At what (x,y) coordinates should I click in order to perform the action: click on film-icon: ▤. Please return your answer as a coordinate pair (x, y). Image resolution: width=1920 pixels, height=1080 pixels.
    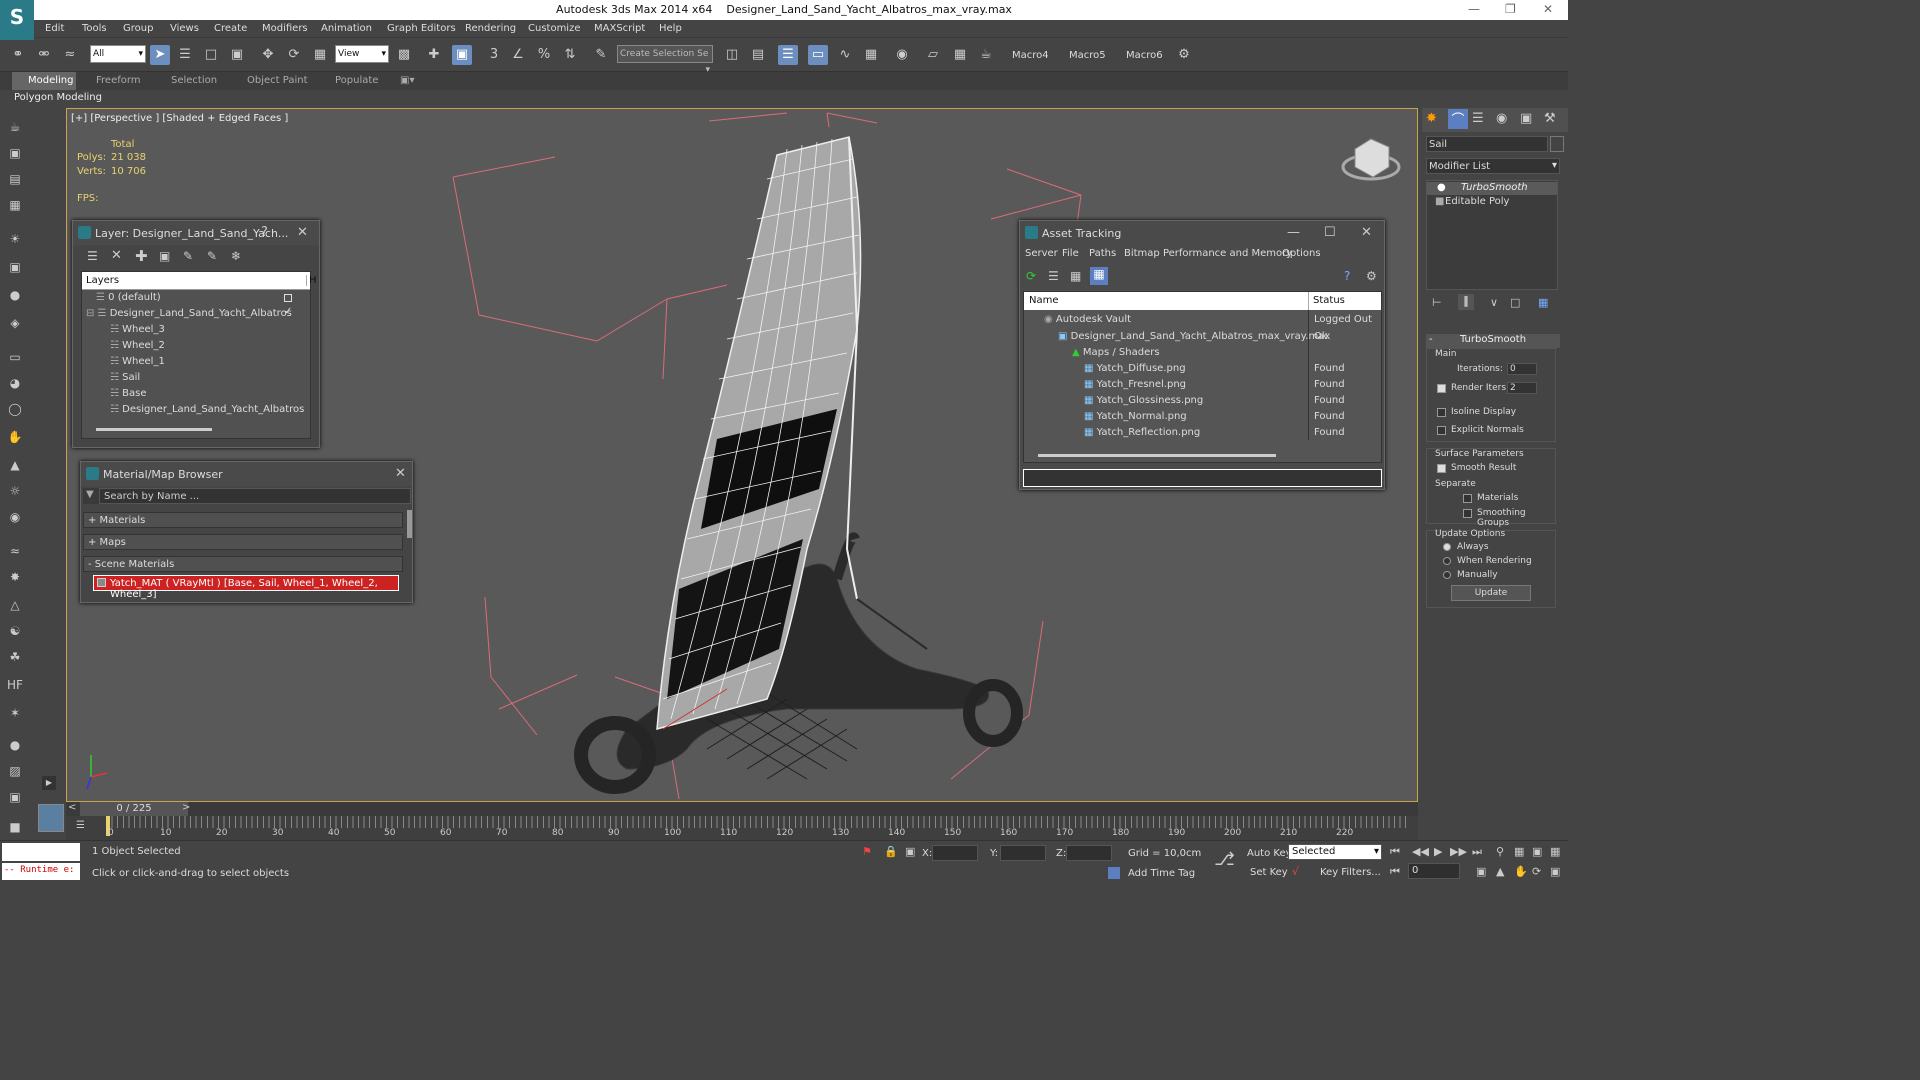
    Looking at the image, I should click on (15, 179).